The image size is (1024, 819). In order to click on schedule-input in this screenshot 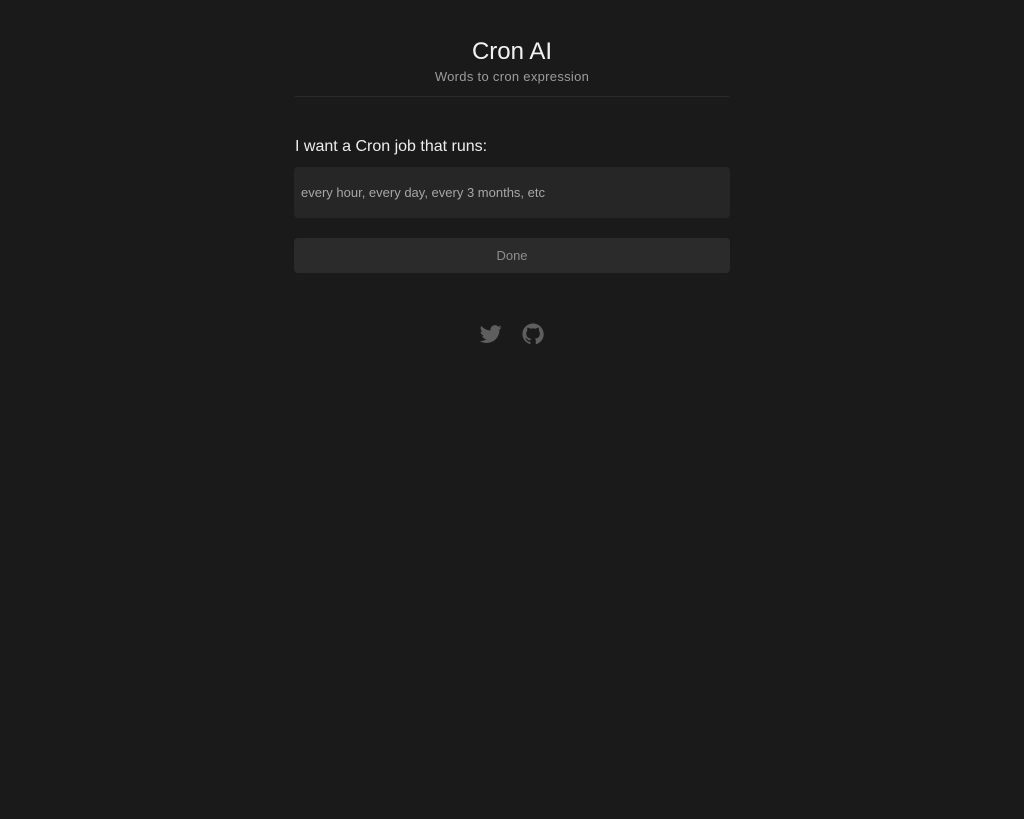, I will do `click(512, 192)`.